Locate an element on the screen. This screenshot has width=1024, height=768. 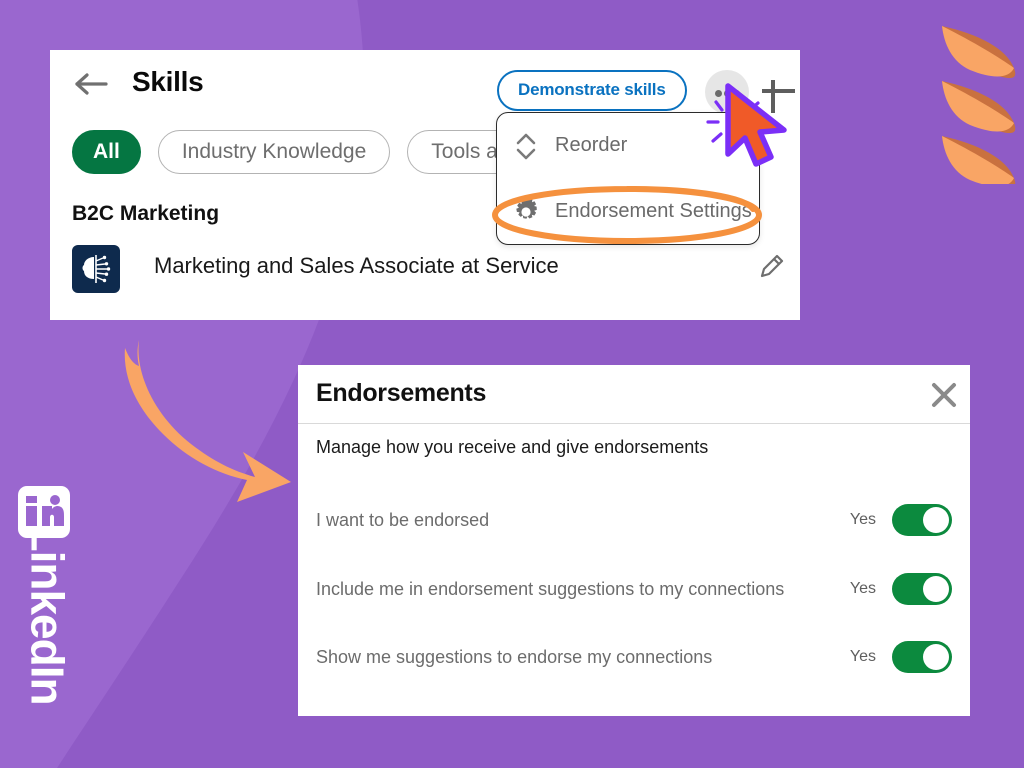
page-title: Skills is located at coordinates (168, 81).